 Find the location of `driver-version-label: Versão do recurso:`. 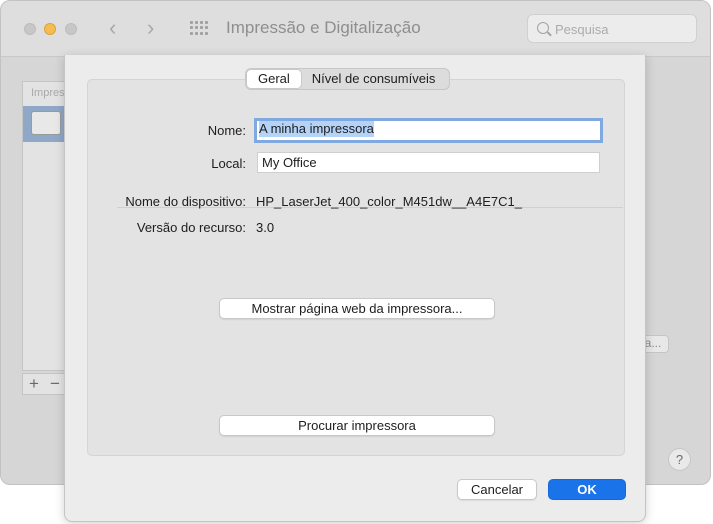

driver-version-label: Versão do recurso: is located at coordinates (191, 227).